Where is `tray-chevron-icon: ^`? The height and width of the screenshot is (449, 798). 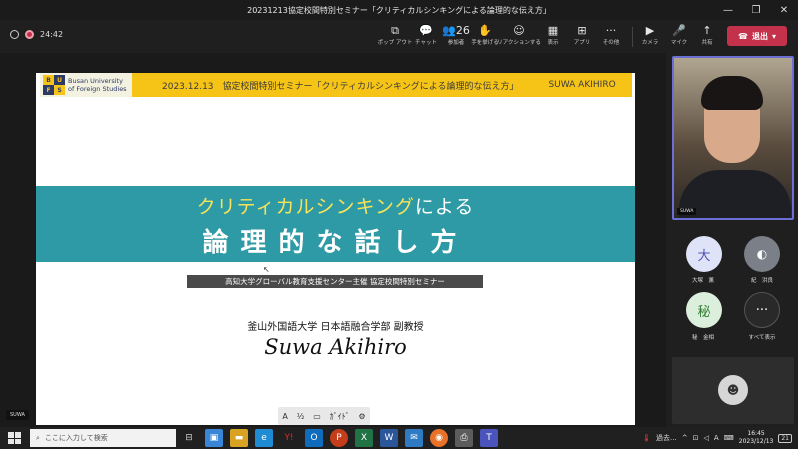 tray-chevron-icon: ^ is located at coordinates (685, 438).